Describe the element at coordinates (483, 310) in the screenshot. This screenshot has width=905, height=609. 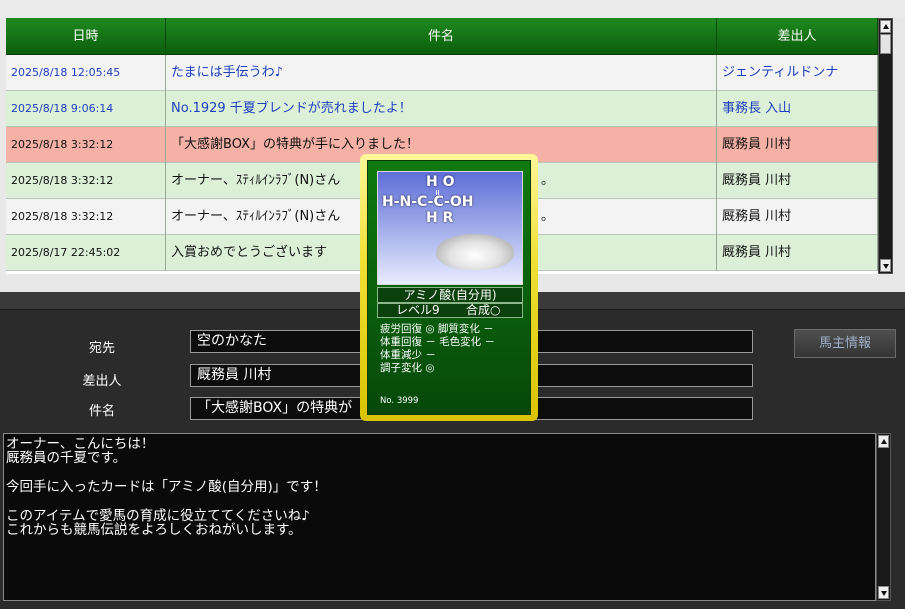
I see `card-synthesis: 合成○` at that location.